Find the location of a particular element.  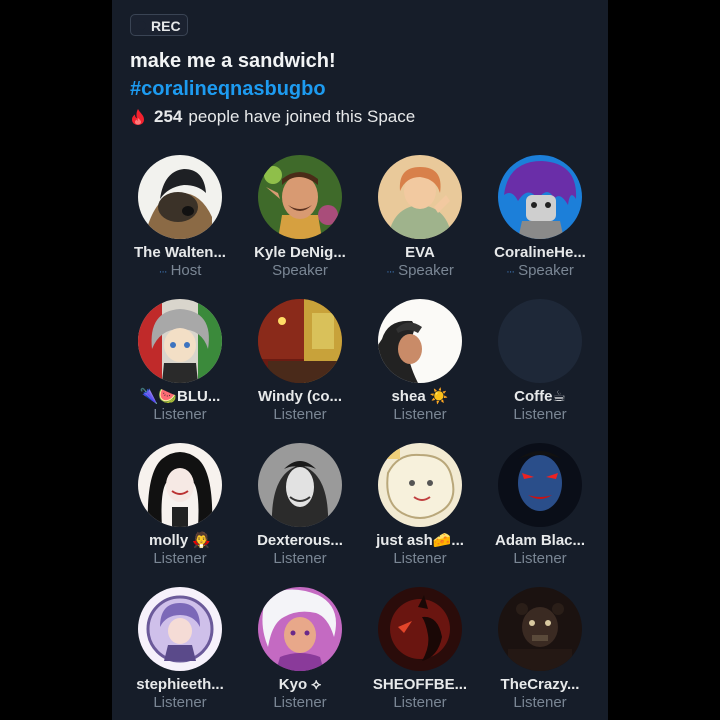

participant-card: TheCrazy... Listener is located at coordinates (540, 653).